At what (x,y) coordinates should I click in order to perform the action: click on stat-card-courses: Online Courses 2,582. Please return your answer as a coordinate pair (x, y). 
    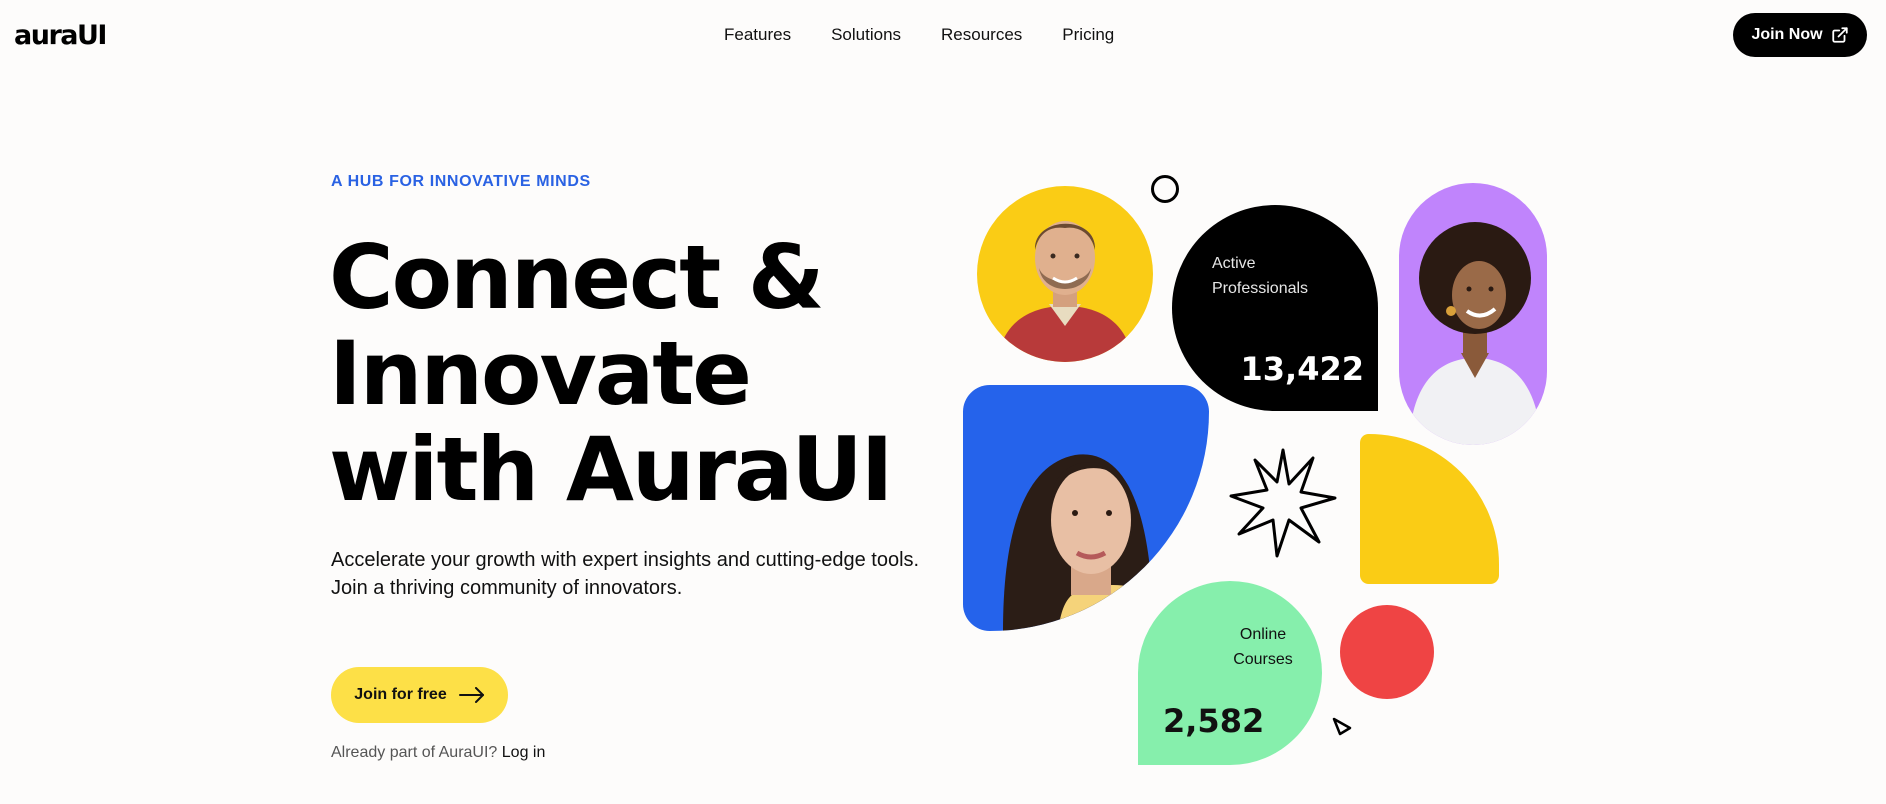
    Looking at the image, I should click on (1230, 673).